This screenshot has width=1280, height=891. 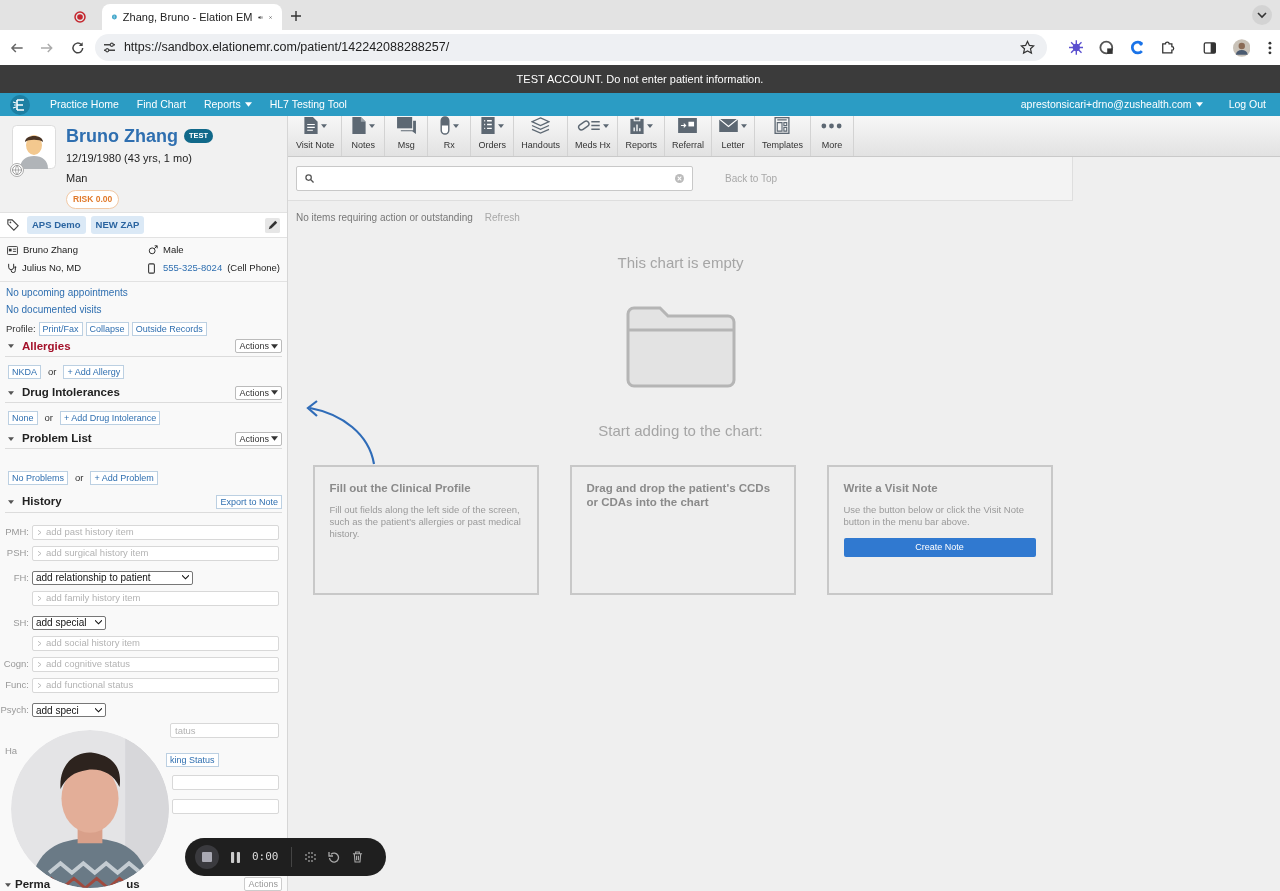 I want to click on globe-icon, so click(x=17, y=170).